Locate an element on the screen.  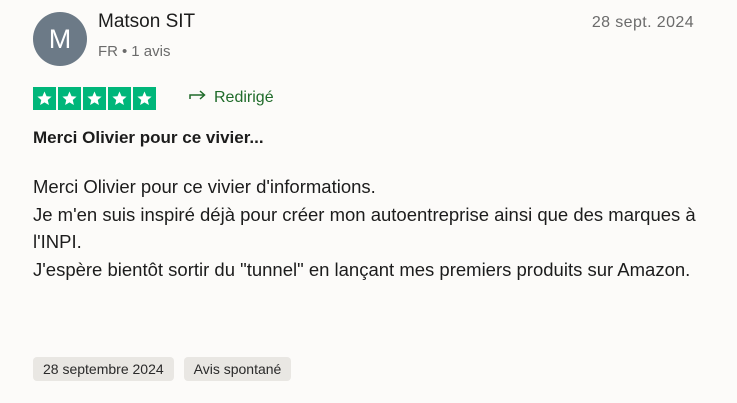
redirect-arrow-icon is located at coordinates (198, 97).